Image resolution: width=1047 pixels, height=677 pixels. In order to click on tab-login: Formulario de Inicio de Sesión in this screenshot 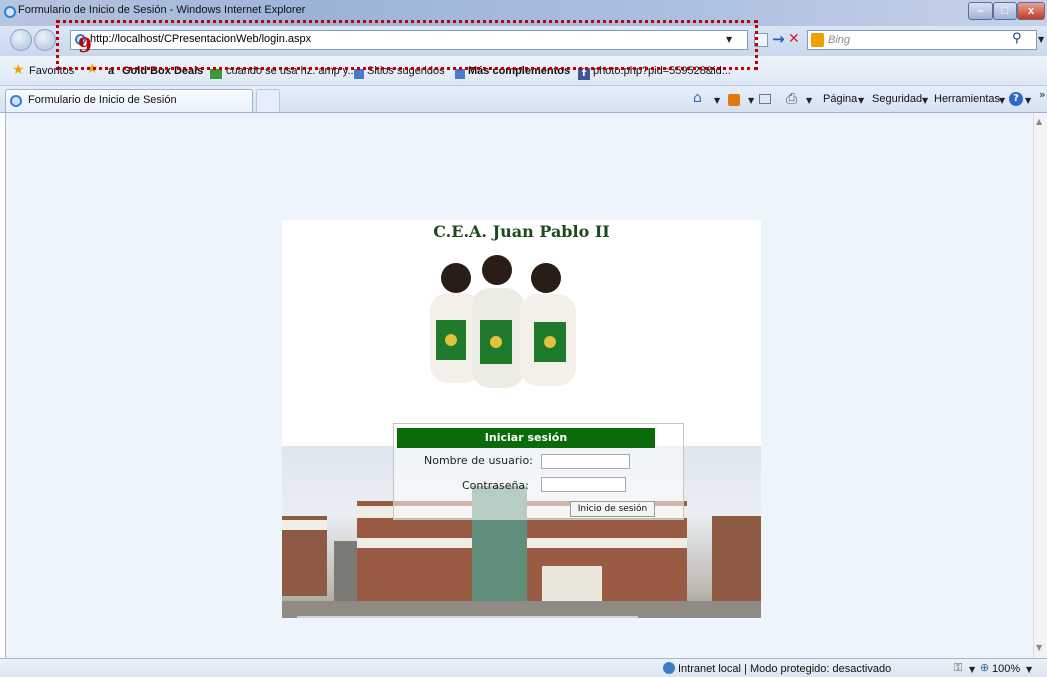, I will do `click(129, 100)`.